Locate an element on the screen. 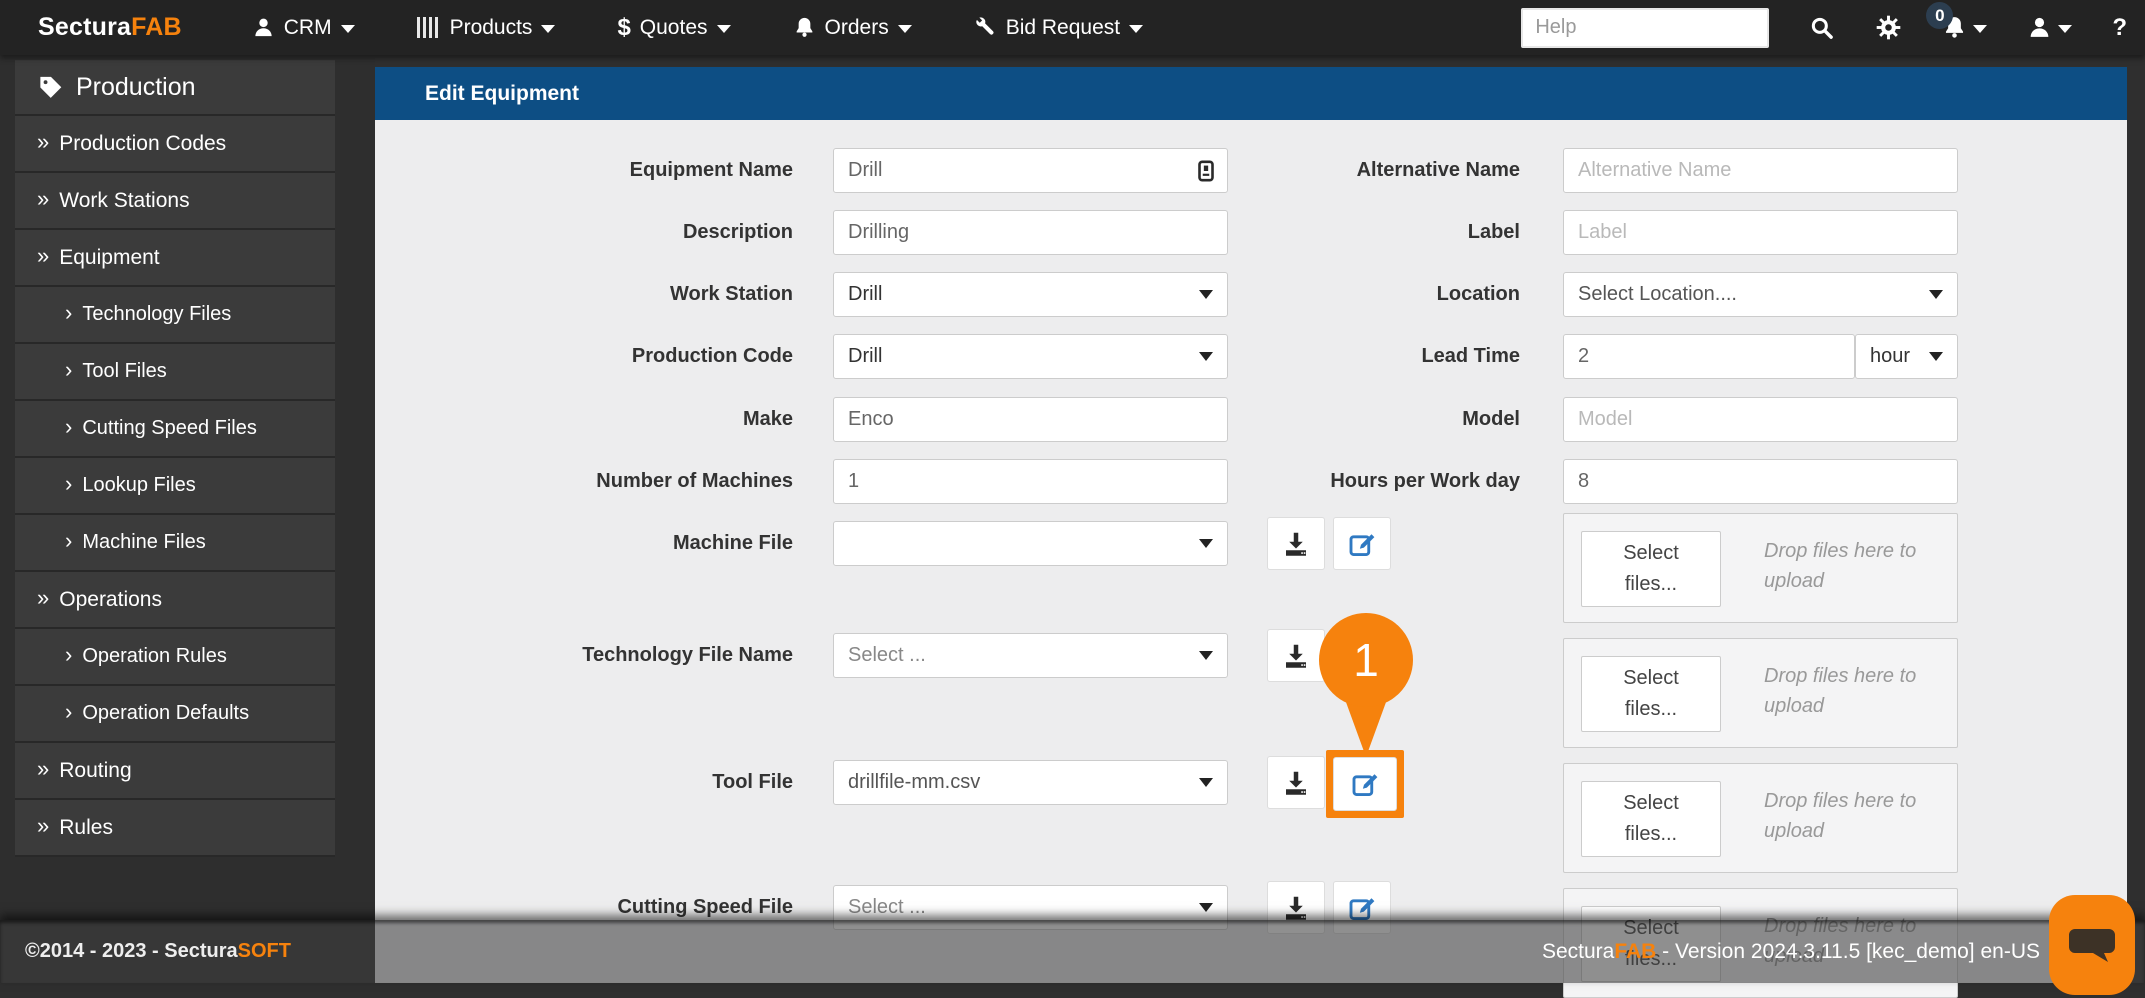 The image size is (2145, 998). field-label: Number of Machines is located at coordinates (694, 481).